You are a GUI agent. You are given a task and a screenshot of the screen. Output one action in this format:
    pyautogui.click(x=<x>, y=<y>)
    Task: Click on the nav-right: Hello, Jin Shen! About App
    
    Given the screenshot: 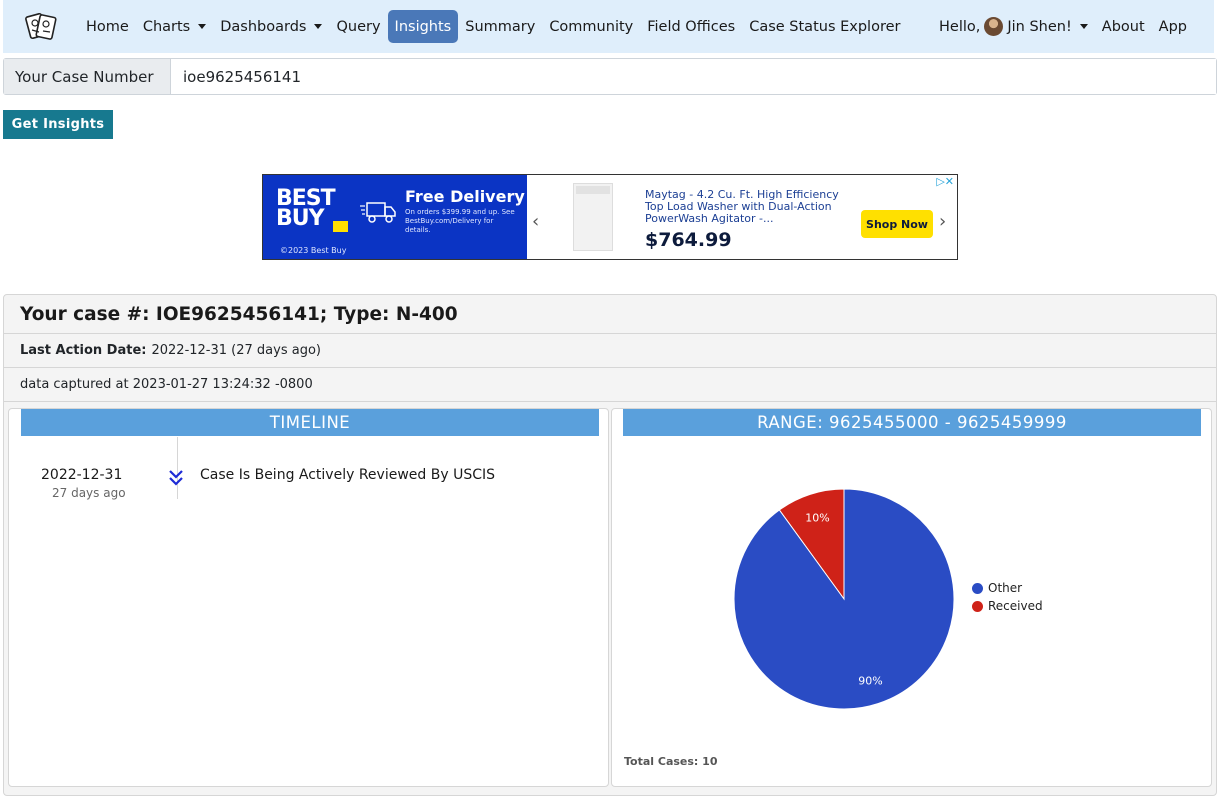 What is the action you would take?
    pyautogui.click(x=1063, y=26)
    